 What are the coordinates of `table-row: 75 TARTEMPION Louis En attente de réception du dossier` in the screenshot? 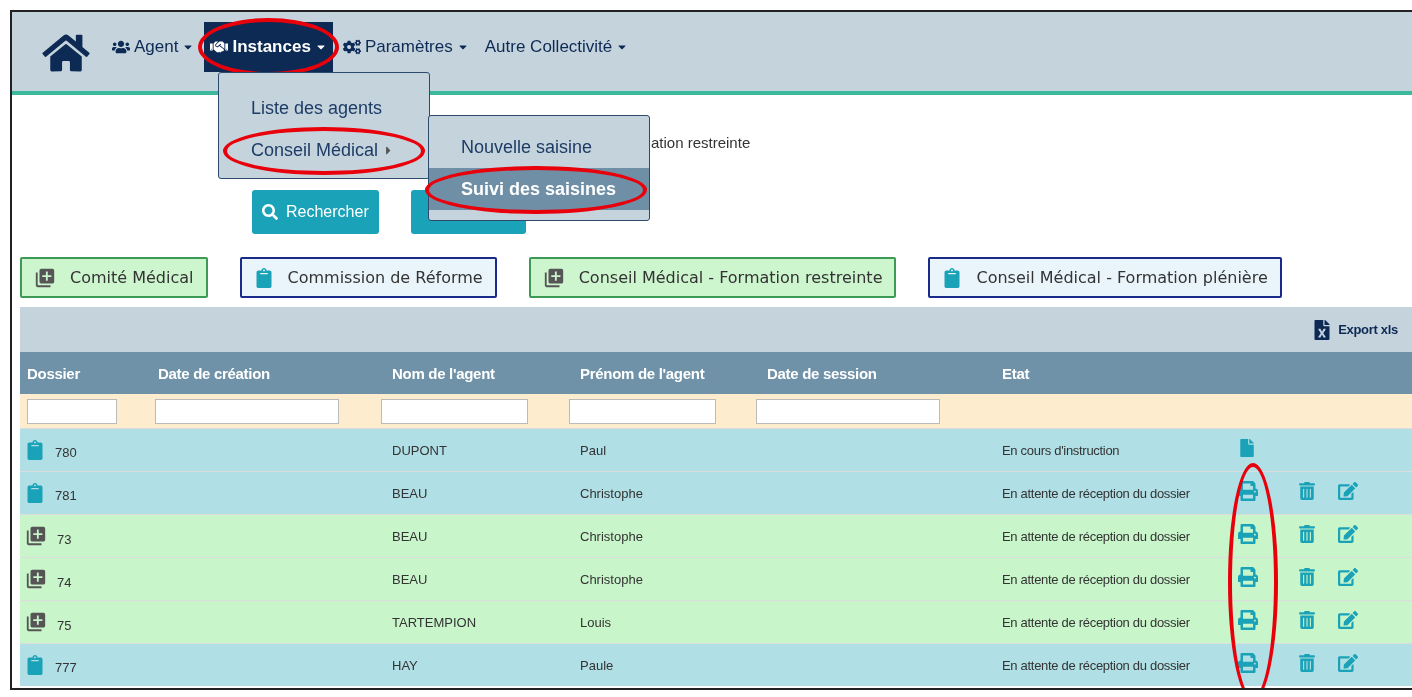 It's located at (716, 621).